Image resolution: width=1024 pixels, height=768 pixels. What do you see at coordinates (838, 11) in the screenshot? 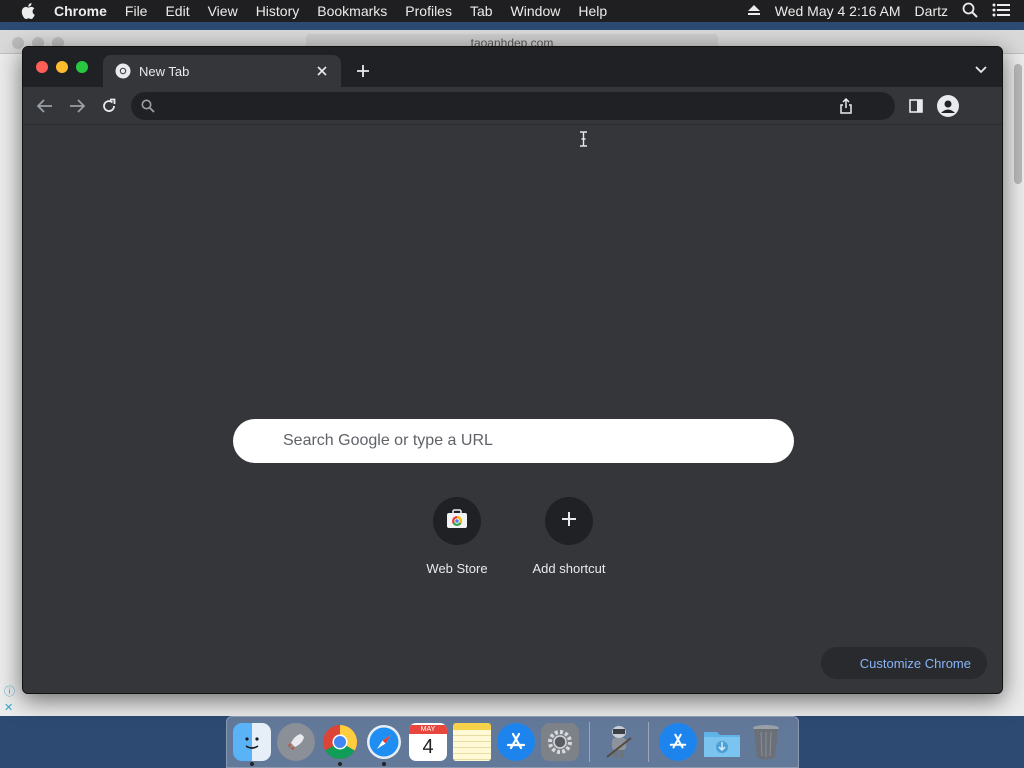
I see `clock: Wed May 4 2:16 AM` at bounding box center [838, 11].